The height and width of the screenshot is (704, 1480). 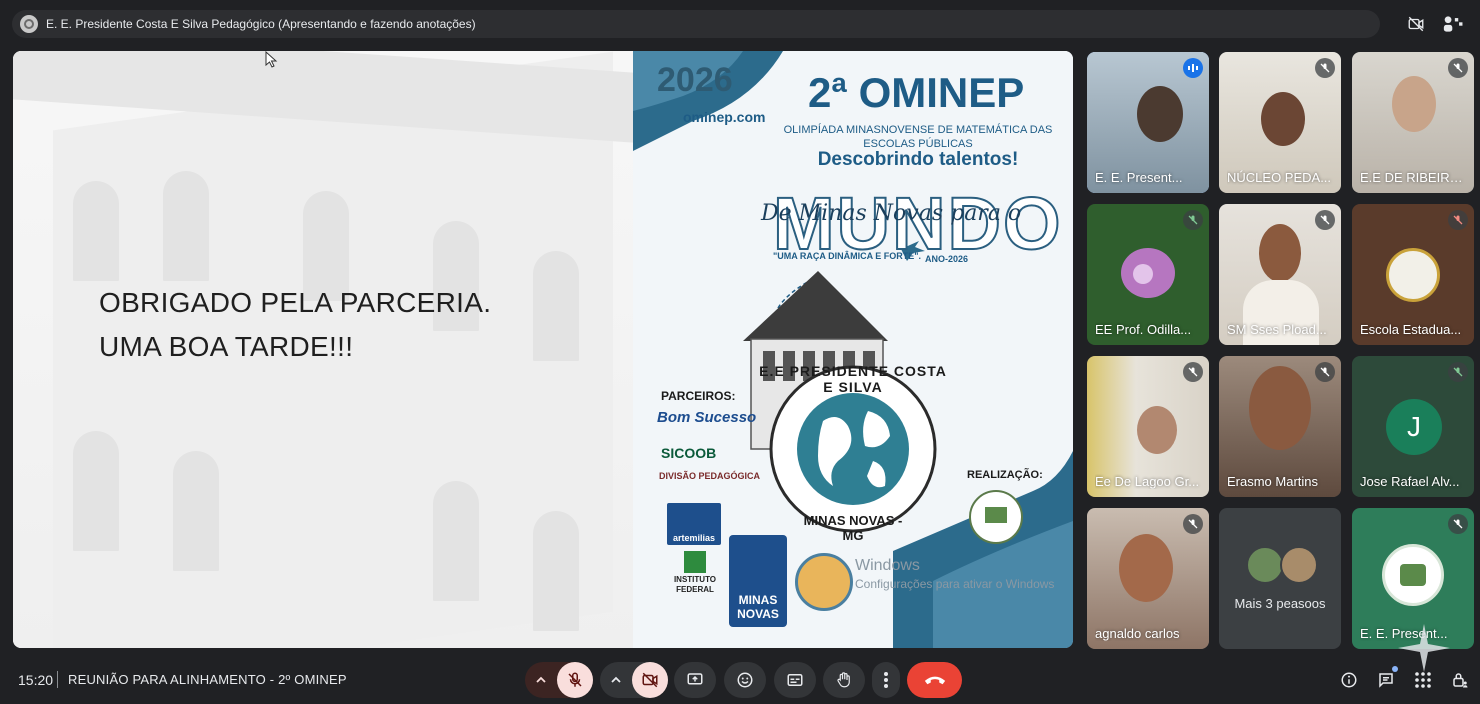 I want to click on sponsor-artemilias-logo: artemilias, so click(x=694, y=524).